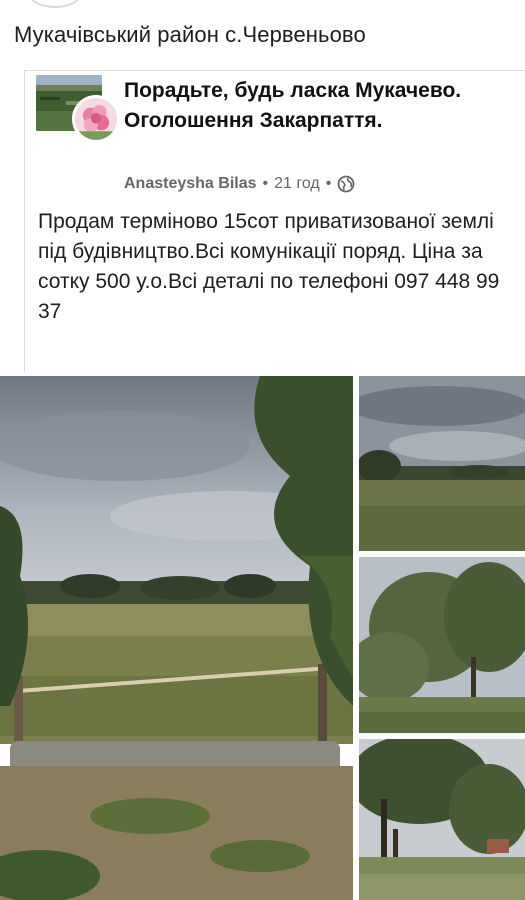 This screenshot has width=525, height=900. I want to click on author-name-link: Anasteysha Bilas, so click(190, 184).